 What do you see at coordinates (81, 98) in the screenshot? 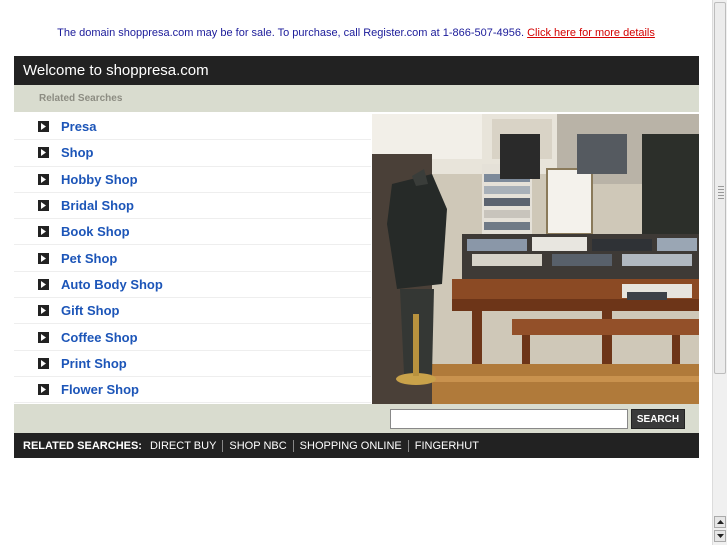
I see `related-heading-label: Related Searches` at bounding box center [81, 98].